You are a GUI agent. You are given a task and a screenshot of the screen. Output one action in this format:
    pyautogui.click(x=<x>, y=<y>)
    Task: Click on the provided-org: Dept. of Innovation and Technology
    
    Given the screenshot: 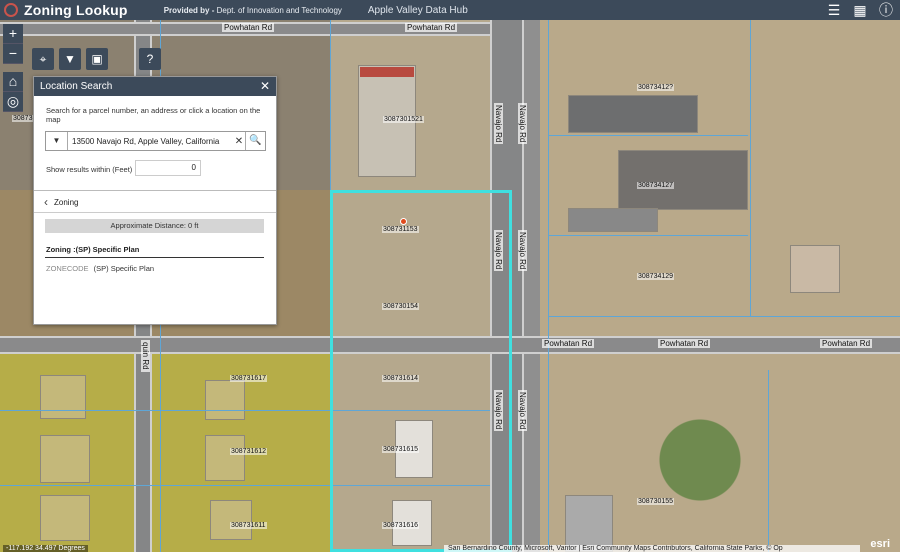 What is the action you would take?
    pyautogui.click(x=279, y=10)
    